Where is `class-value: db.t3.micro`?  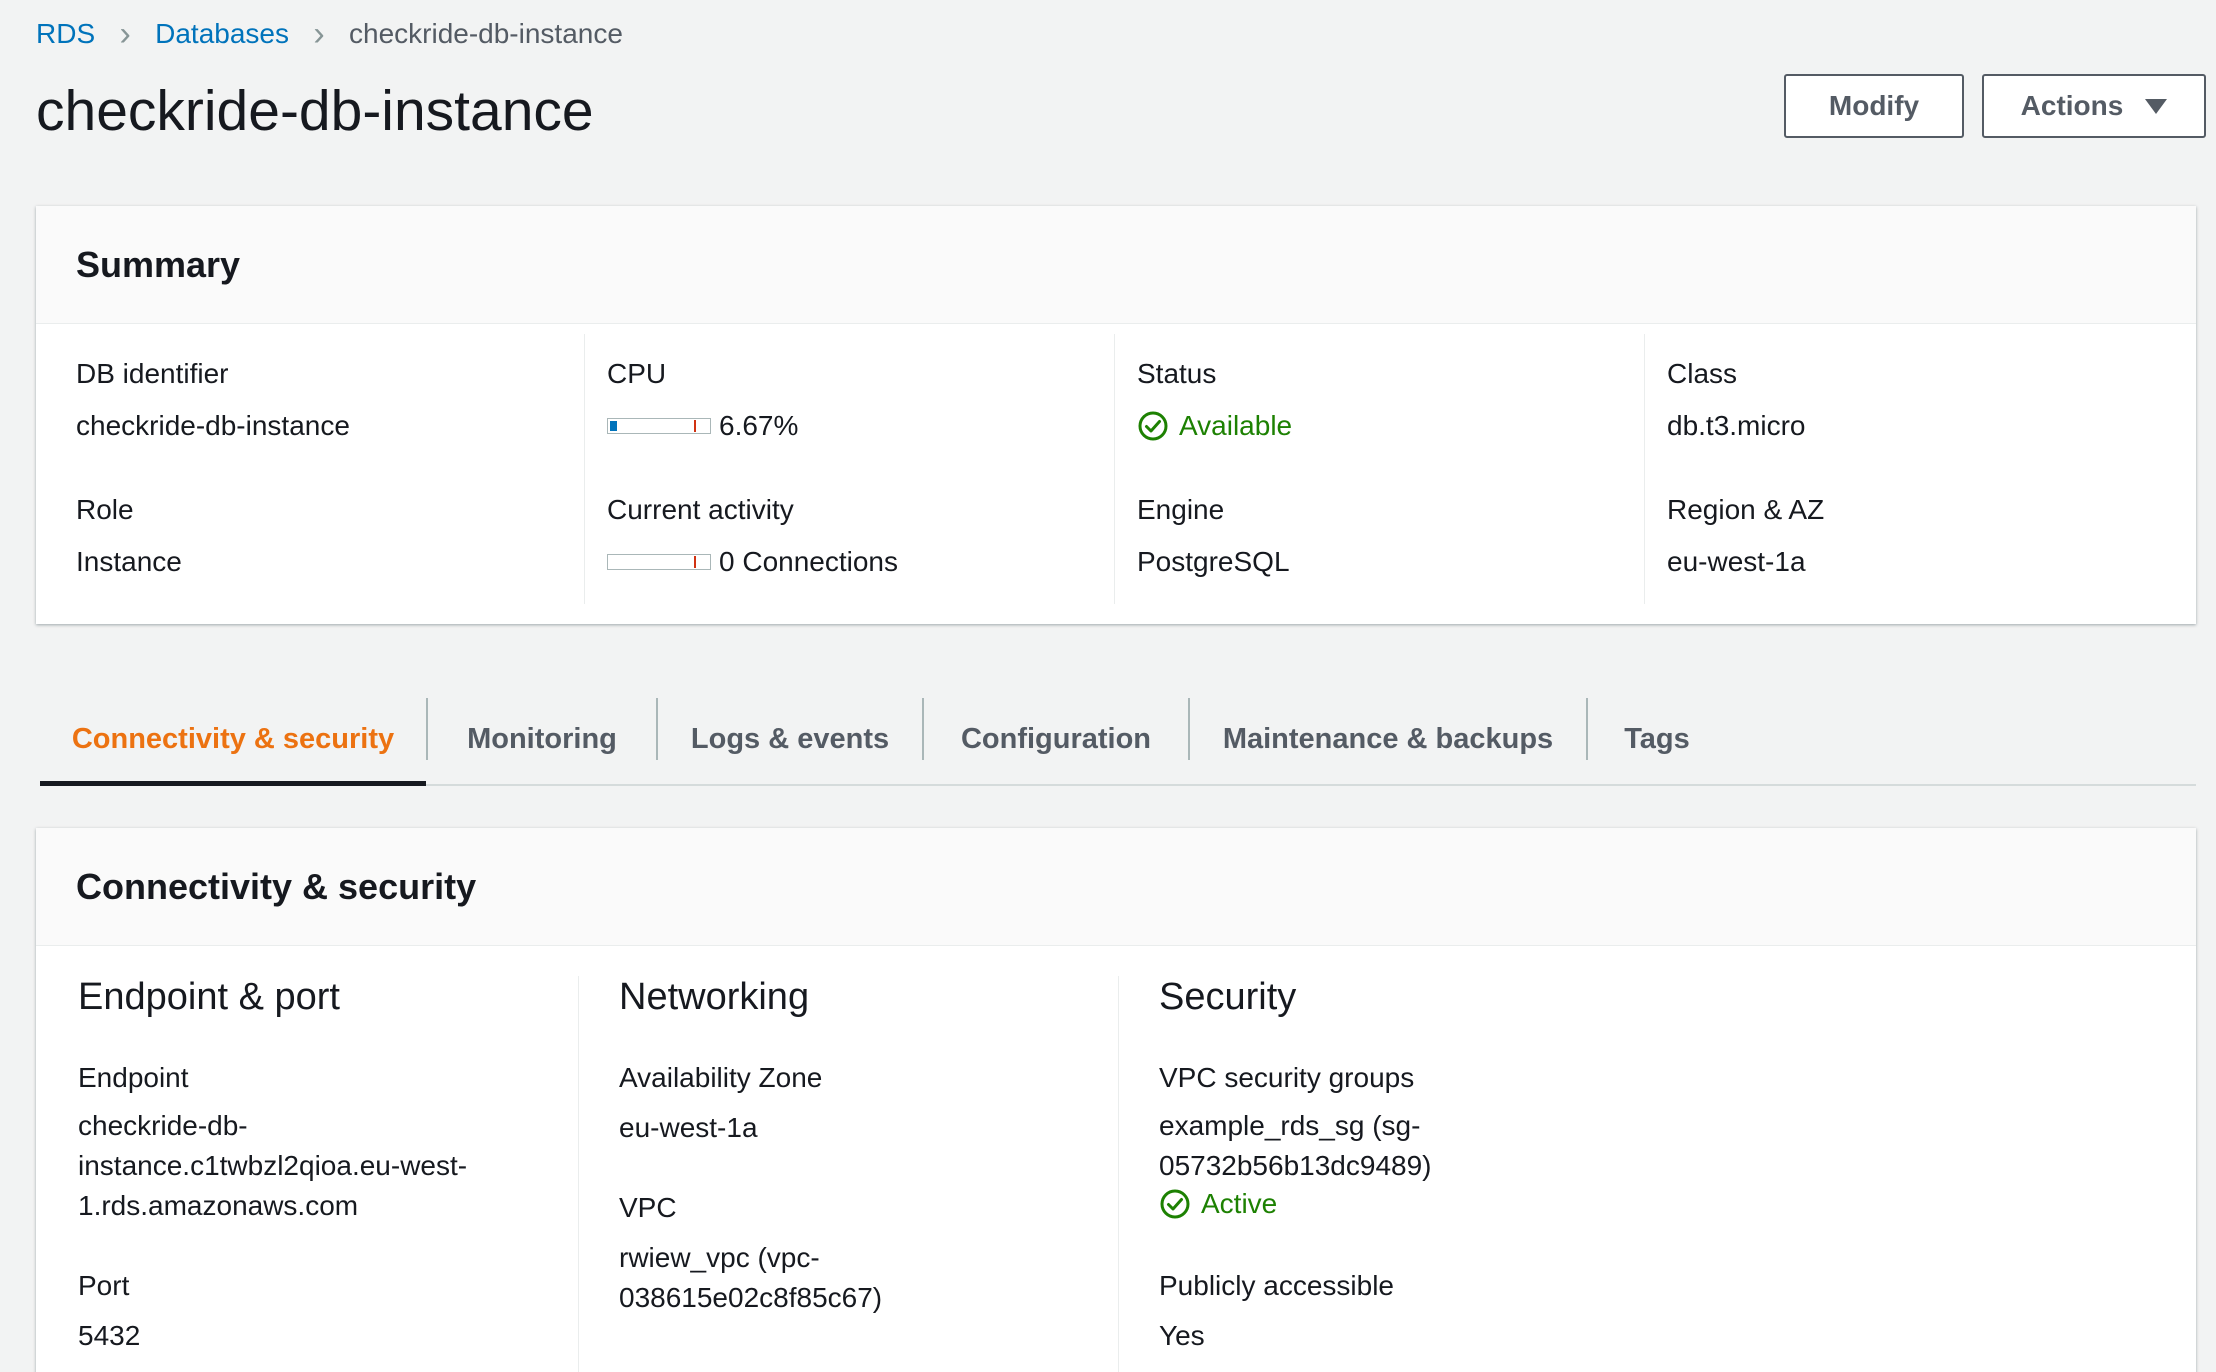 class-value: db.t3.micro is located at coordinates (1736, 425).